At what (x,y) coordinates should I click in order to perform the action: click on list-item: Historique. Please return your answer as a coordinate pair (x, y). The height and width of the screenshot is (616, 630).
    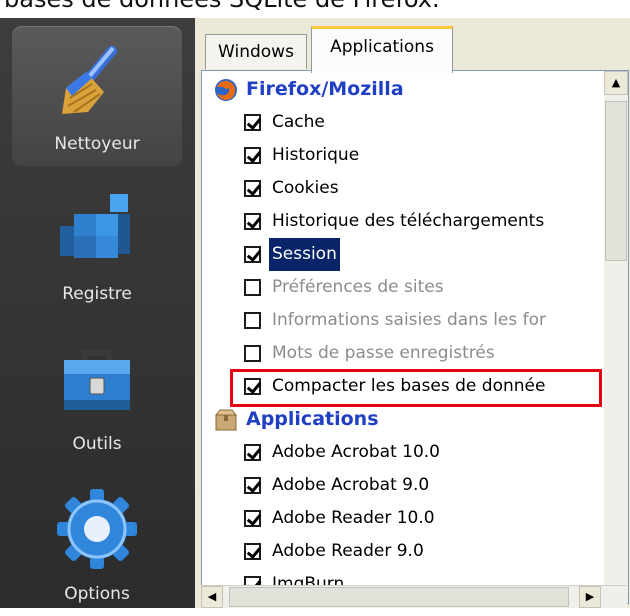
    Looking at the image, I should click on (407, 155).